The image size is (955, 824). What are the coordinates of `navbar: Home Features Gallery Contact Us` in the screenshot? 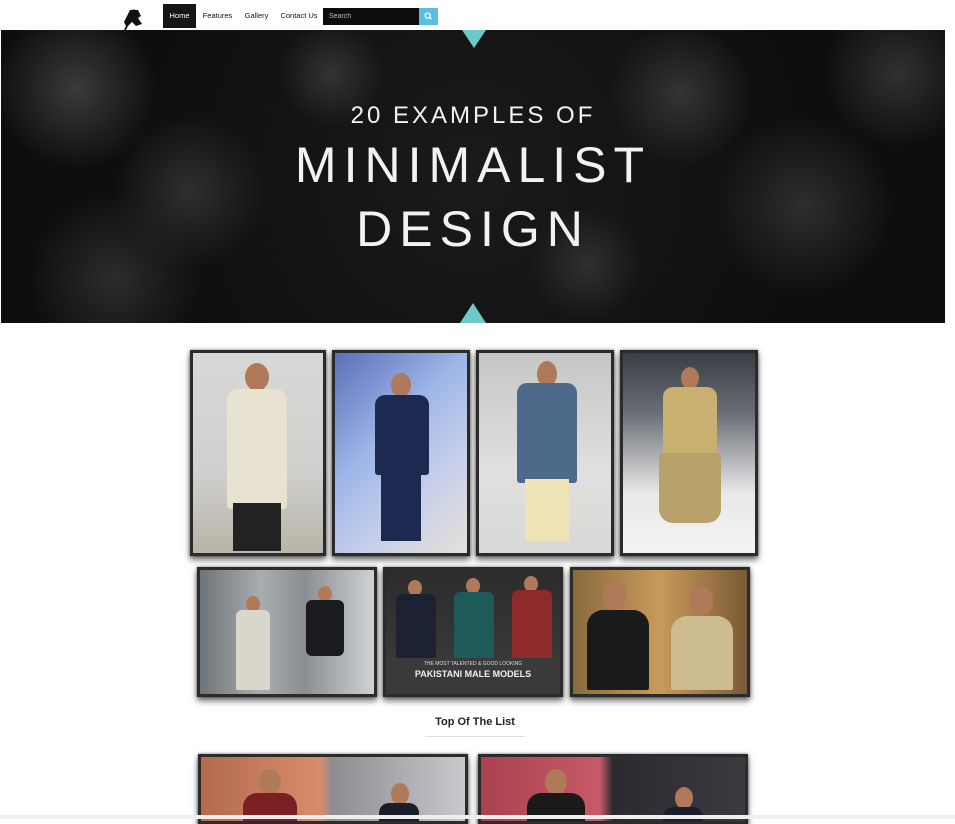 It's located at (477, 21).